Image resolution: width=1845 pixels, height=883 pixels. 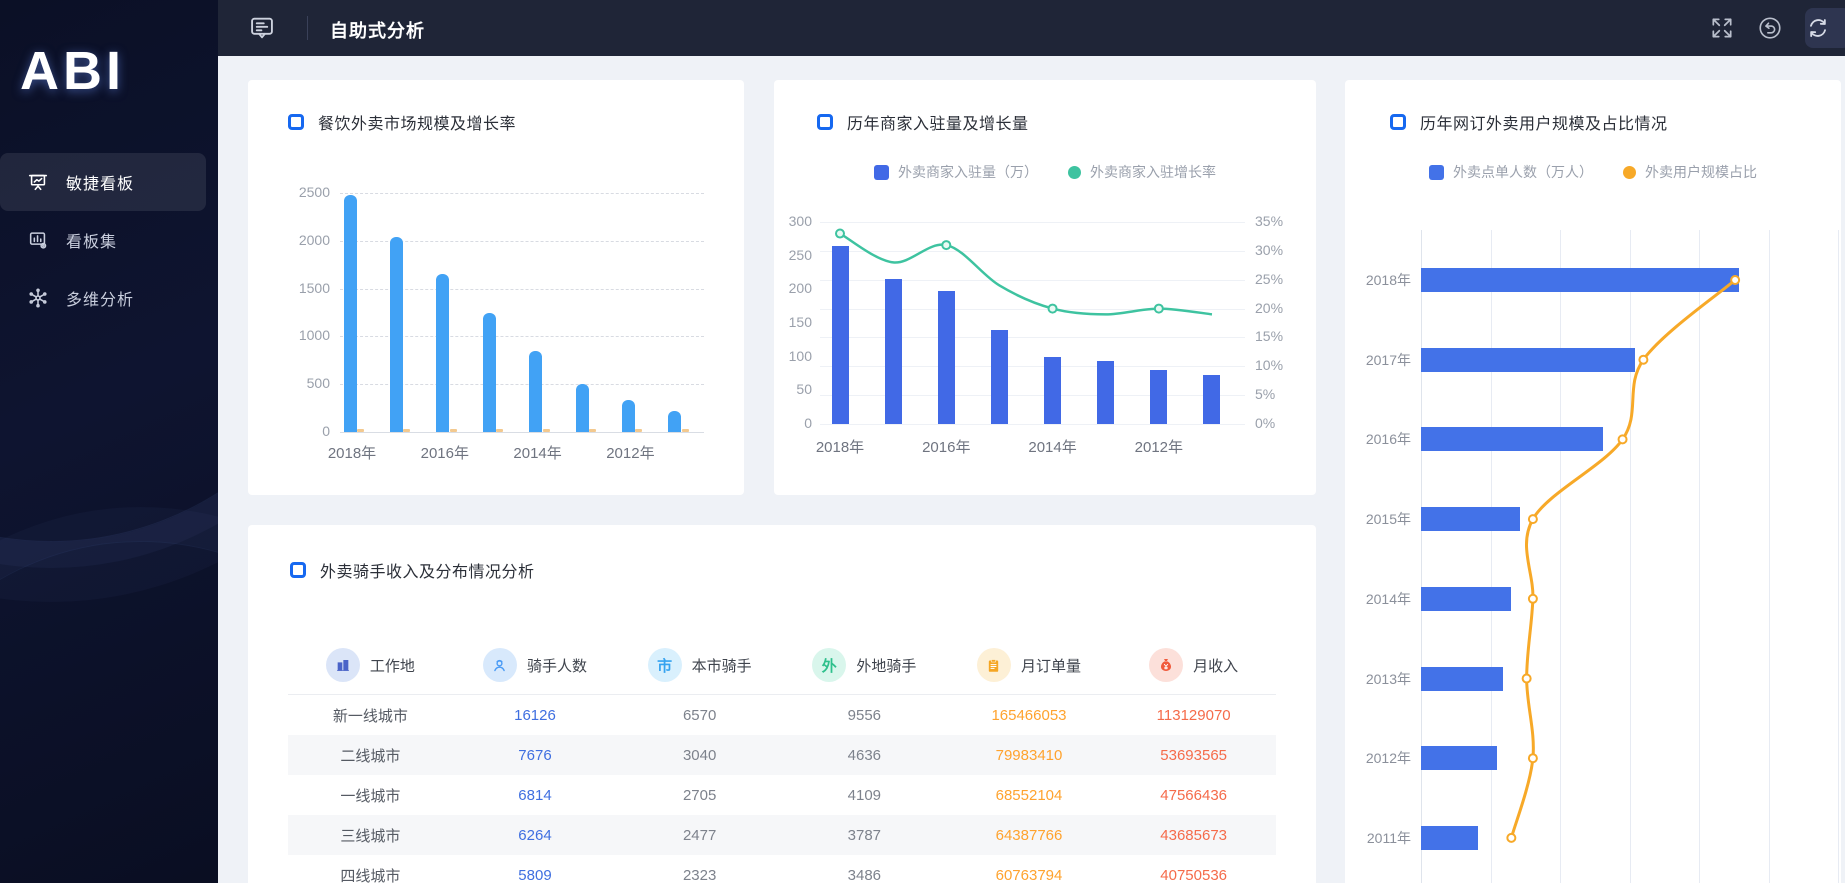 I want to click on sidebar-item-agile-dashboard: 敏捷看板, so click(x=103, y=182).